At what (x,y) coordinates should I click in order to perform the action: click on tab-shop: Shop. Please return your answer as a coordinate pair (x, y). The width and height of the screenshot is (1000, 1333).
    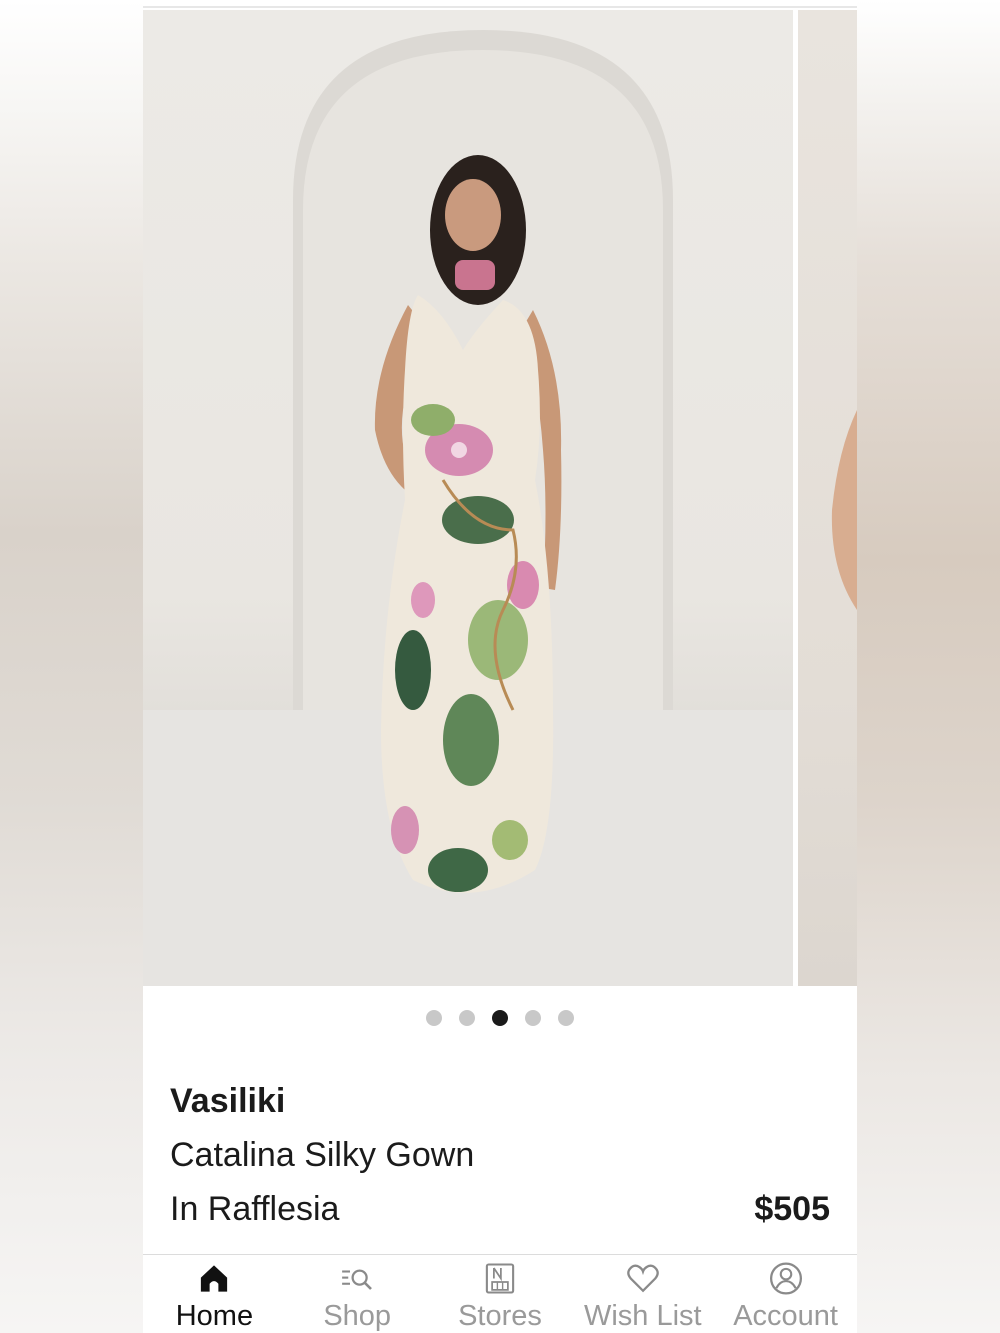
    Looking at the image, I should click on (357, 1294).